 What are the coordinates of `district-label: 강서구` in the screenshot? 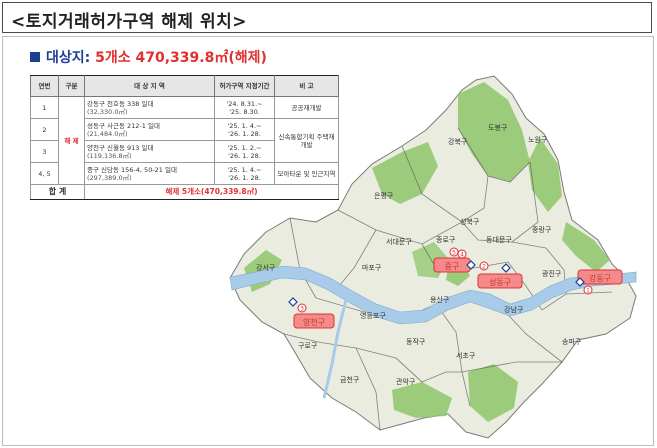 It's located at (266, 267).